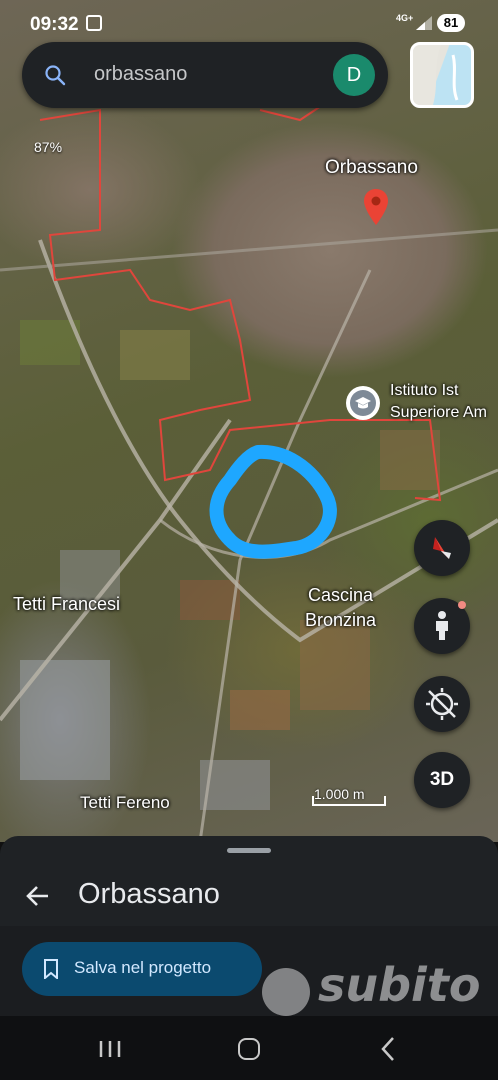 This screenshot has width=498, height=1080. What do you see at coordinates (388, 1049) in the screenshot?
I see `nav-back-icon` at bounding box center [388, 1049].